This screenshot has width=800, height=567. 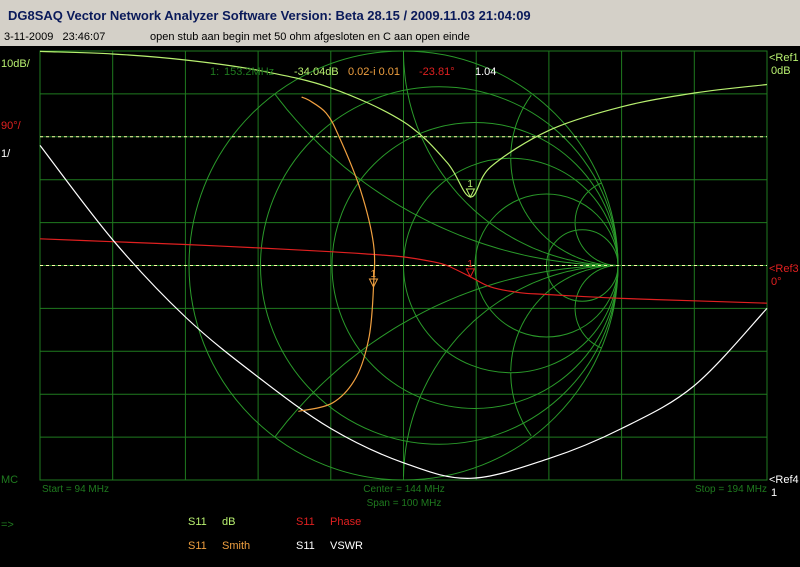 What do you see at coordinates (214, 72) in the screenshot?
I see `marker-id: 1:` at bounding box center [214, 72].